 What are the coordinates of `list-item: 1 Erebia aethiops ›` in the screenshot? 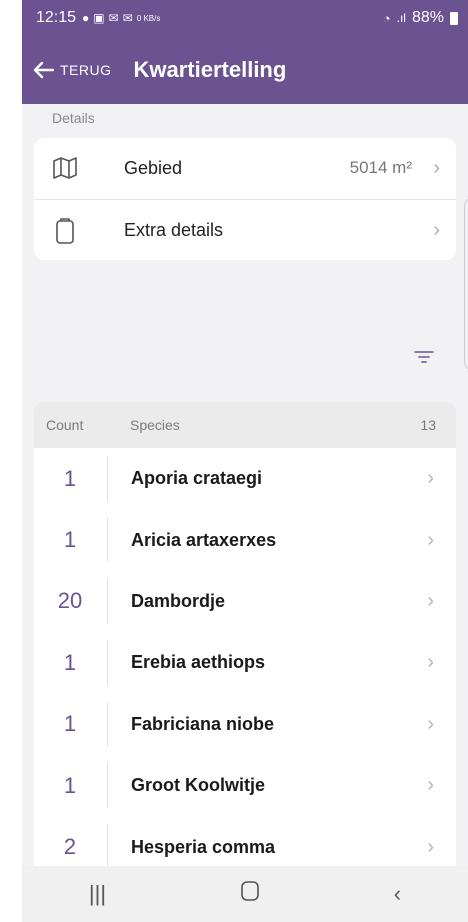 It's located at (245, 662).